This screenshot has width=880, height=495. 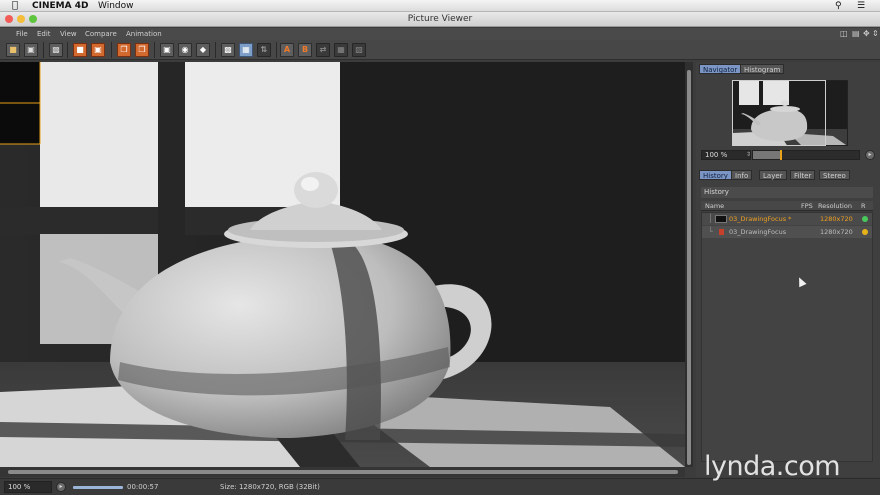 What do you see at coordinates (60, 6) in the screenshot?
I see `app-name-menu: CINEMA 4D` at bounding box center [60, 6].